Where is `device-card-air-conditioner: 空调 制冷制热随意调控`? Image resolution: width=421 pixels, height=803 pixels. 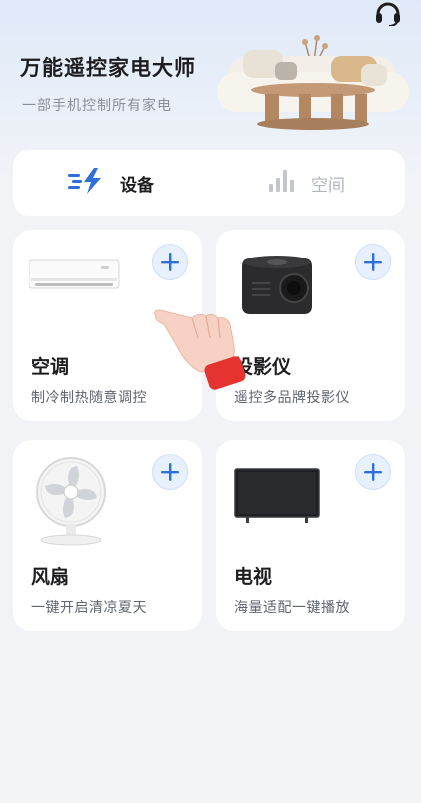 device-card-air-conditioner: 空调 制冷制热随意调控 is located at coordinates (107, 325).